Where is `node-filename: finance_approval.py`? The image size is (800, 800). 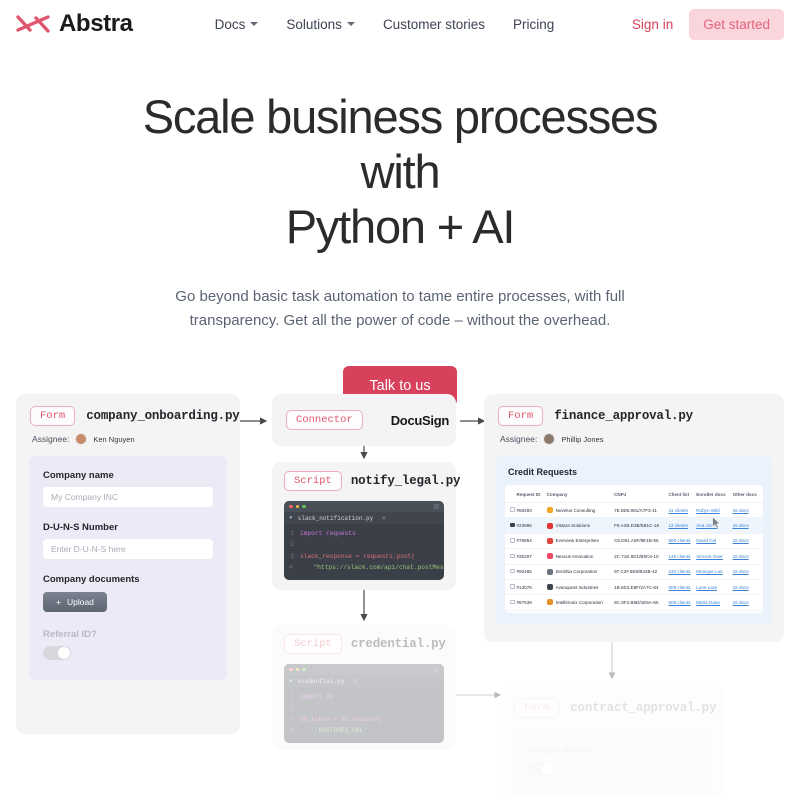 node-filename: finance_approval.py is located at coordinates (623, 416).